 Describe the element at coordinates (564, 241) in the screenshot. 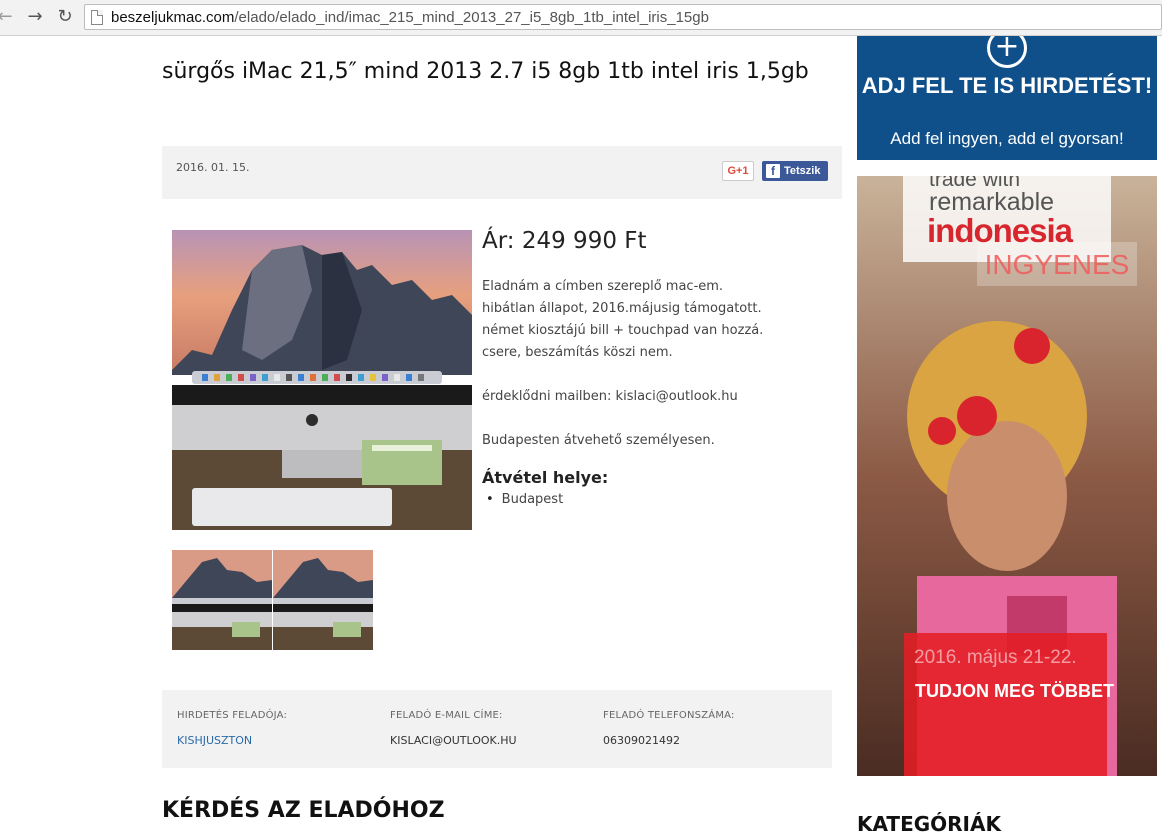

I see `listing-price: Ár: 249 990 Ft` at that location.